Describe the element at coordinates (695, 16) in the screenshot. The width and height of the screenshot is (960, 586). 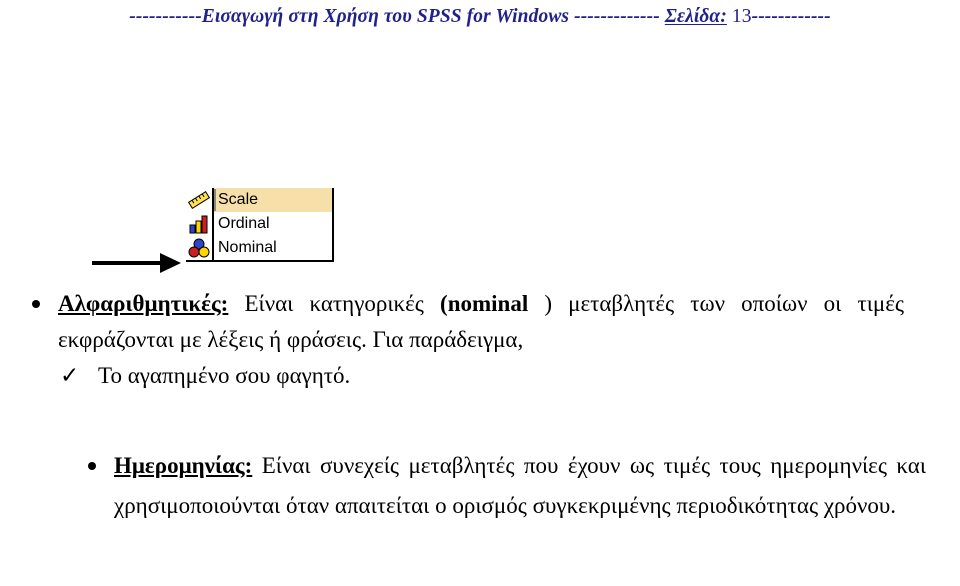
I see `header-page-label: Σελίδα:` at that location.